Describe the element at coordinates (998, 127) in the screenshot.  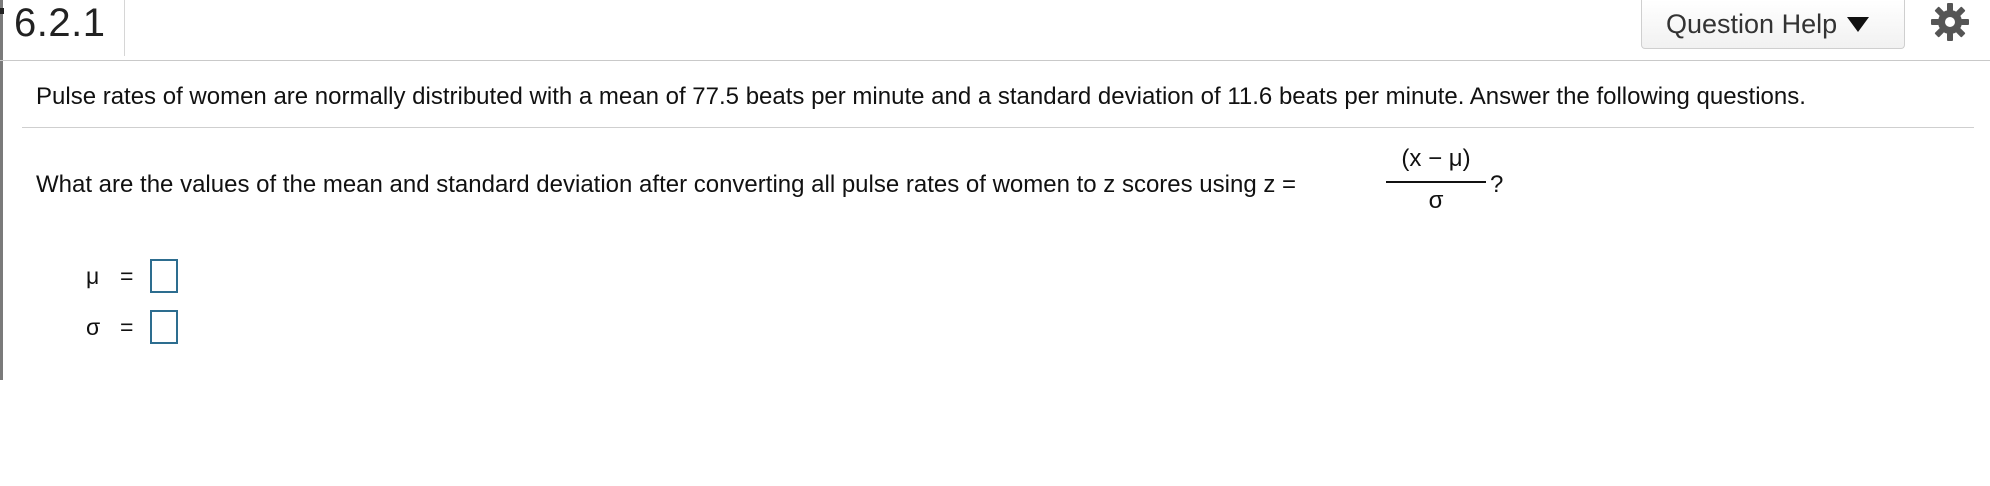
I see `stem-divider` at that location.